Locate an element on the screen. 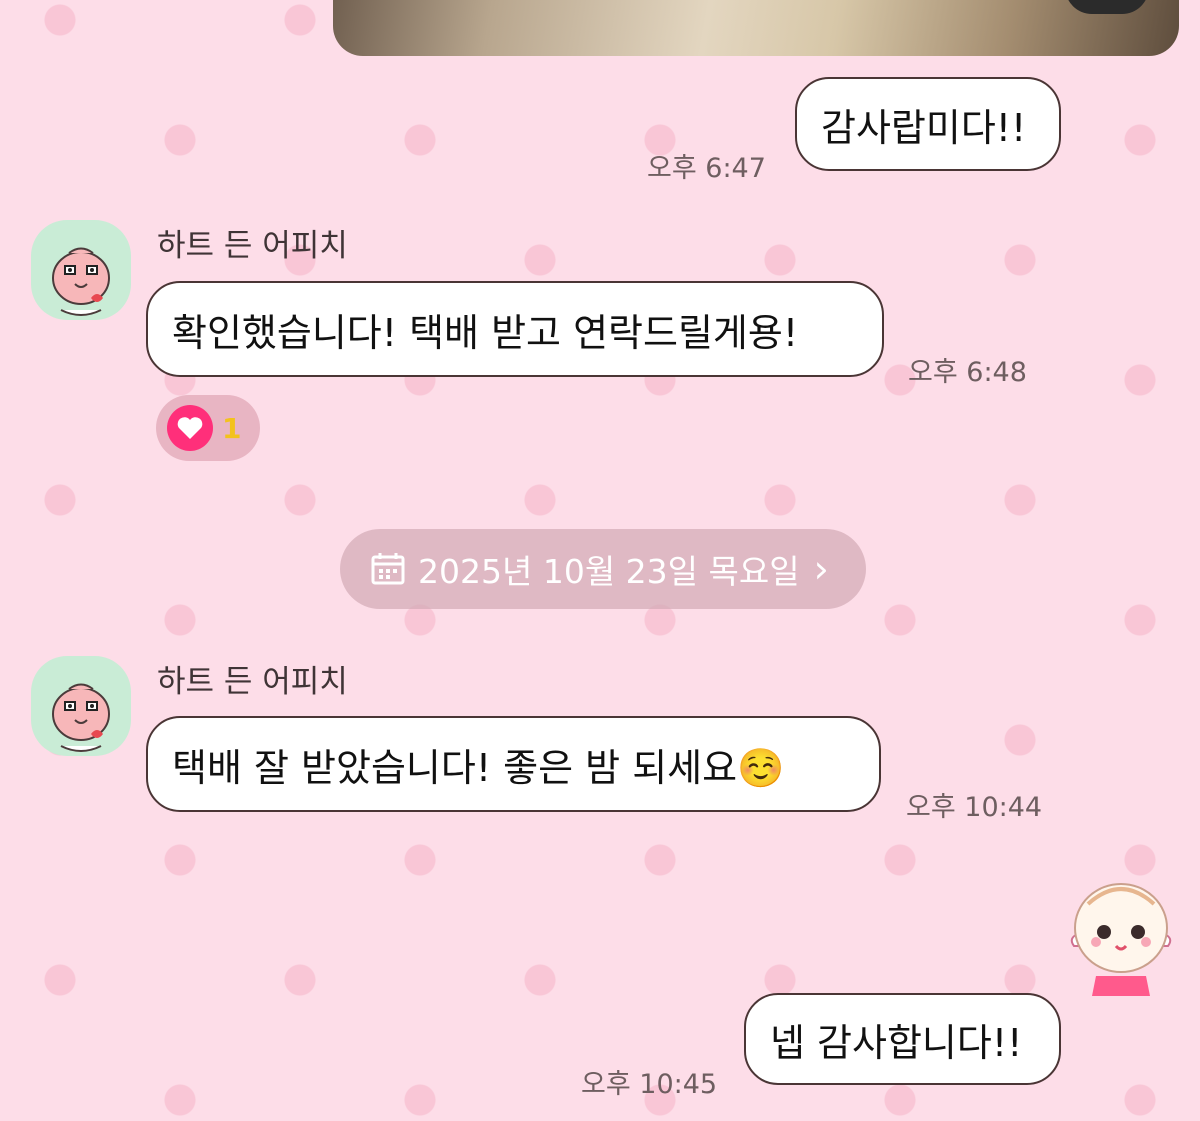 The height and width of the screenshot is (1121, 1200). message-text: 확인했습니다! 택배 받고 연락드릴게용! is located at coordinates (485, 332).